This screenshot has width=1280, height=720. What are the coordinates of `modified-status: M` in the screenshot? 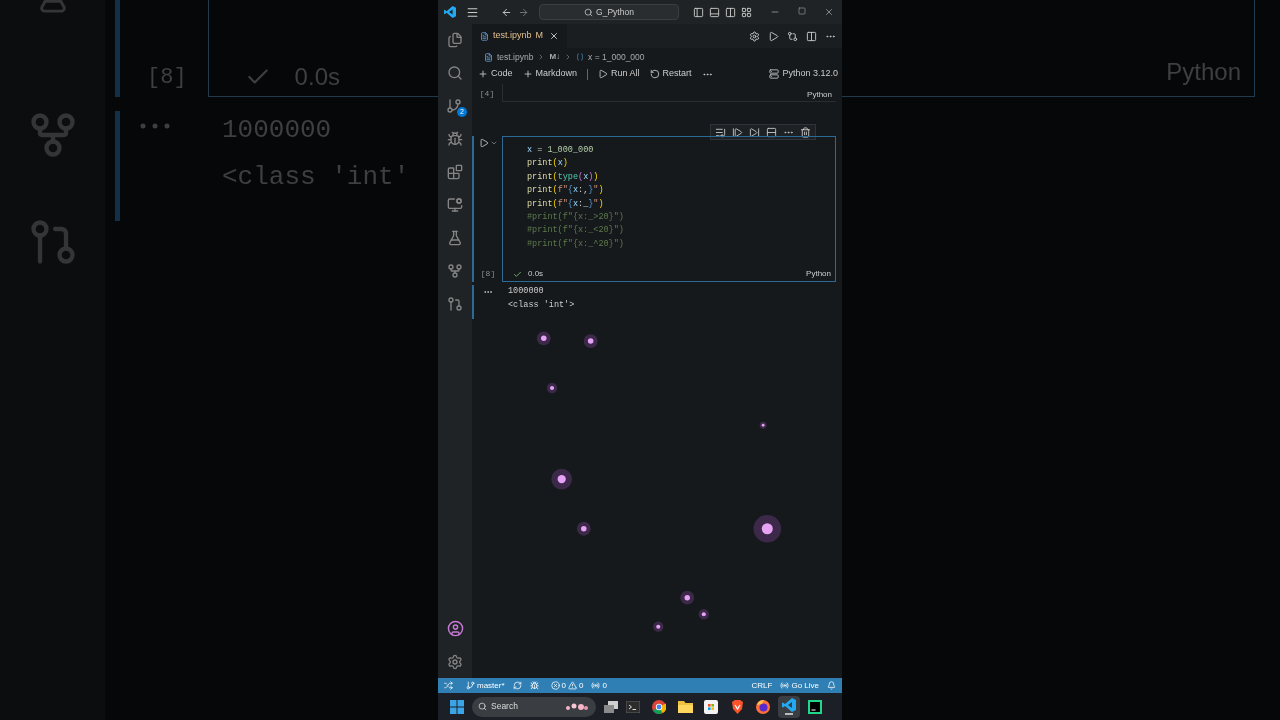 It's located at (539, 36).